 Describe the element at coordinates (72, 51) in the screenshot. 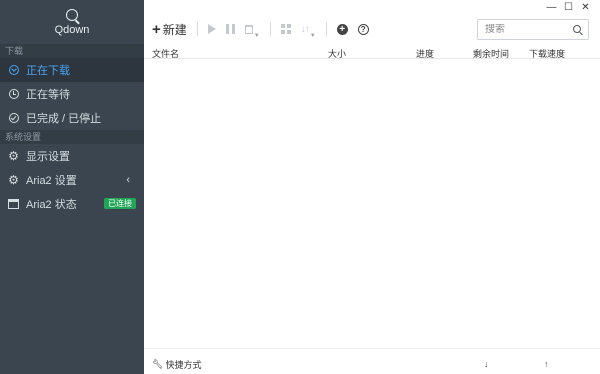

I see `section-title-download: 下载` at that location.